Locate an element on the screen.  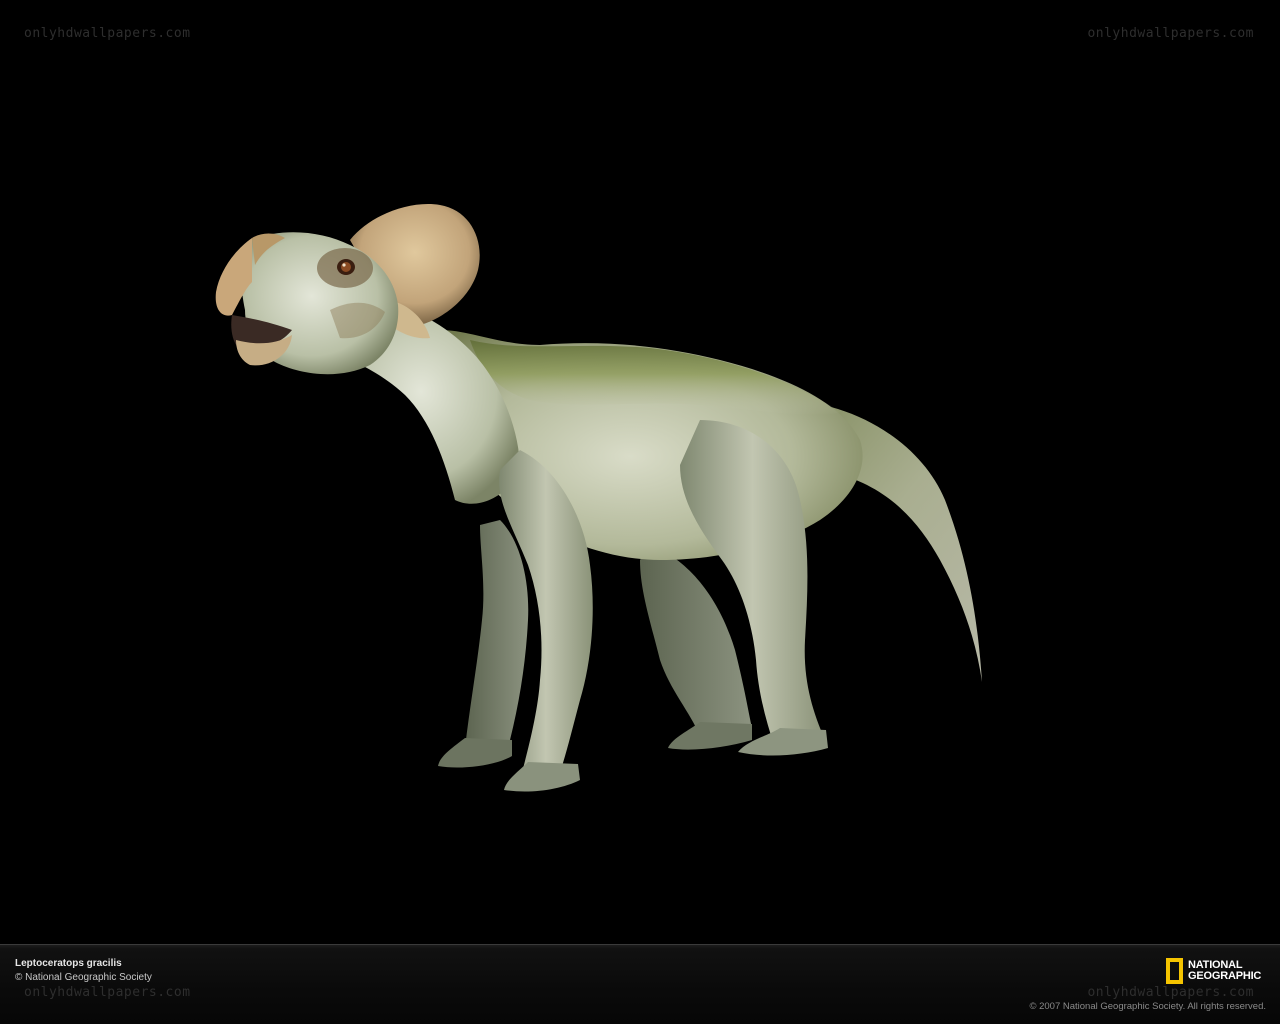
logo-line-2: GEOGRAPHIC is located at coordinates (1225, 976).